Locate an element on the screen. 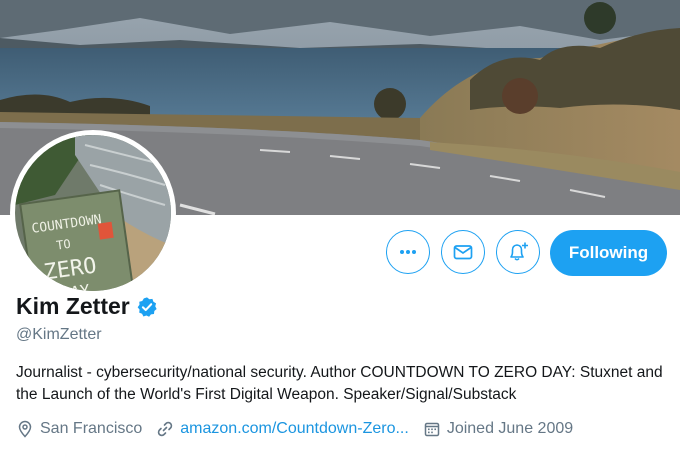  message-button is located at coordinates (463, 252).